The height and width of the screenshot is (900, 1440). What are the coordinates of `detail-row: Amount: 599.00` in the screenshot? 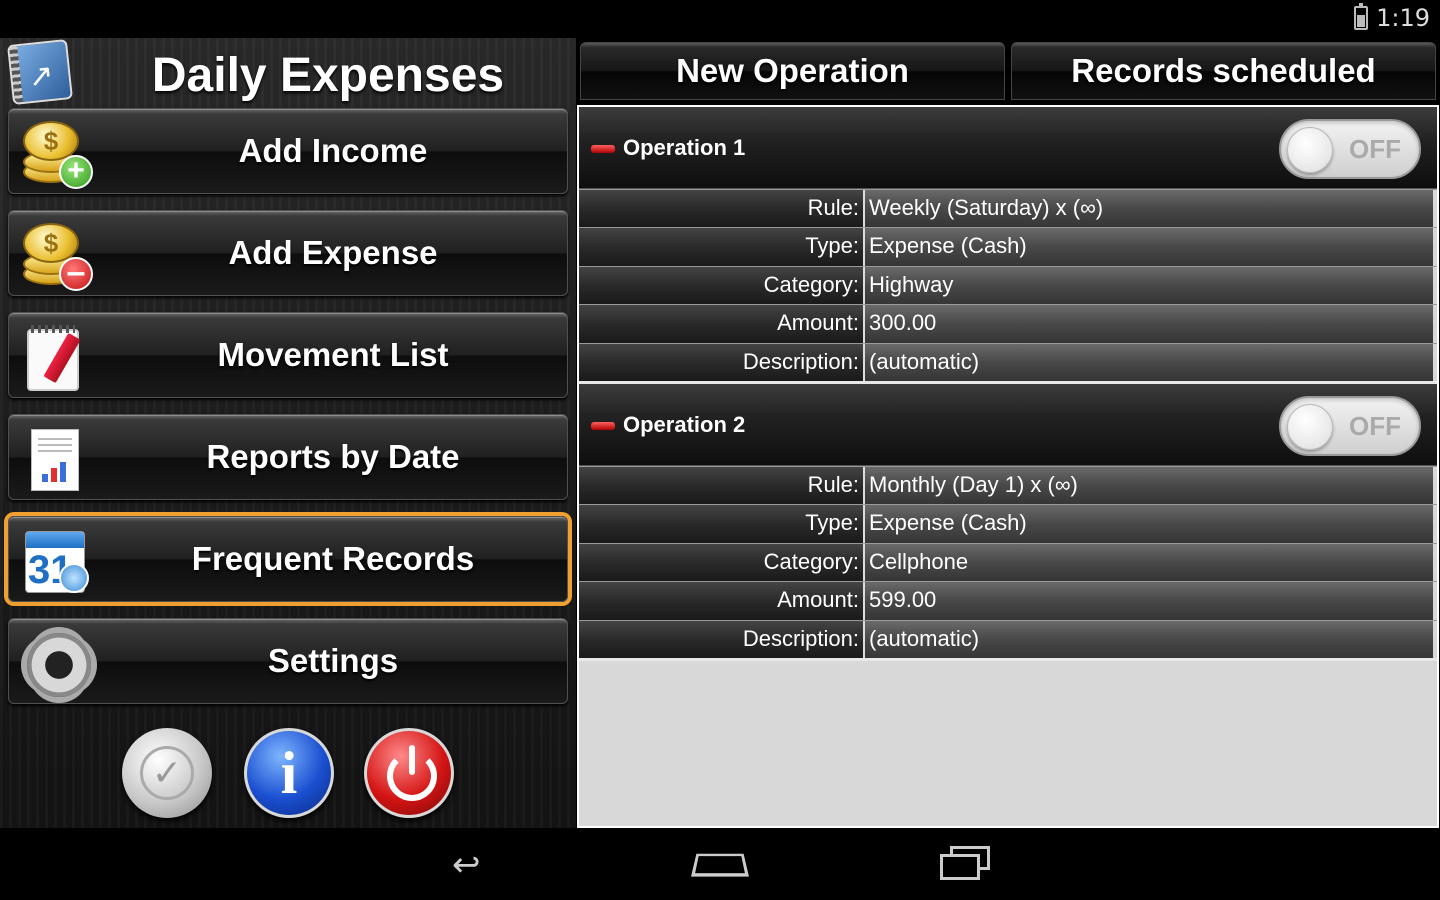 It's located at (1008, 600).